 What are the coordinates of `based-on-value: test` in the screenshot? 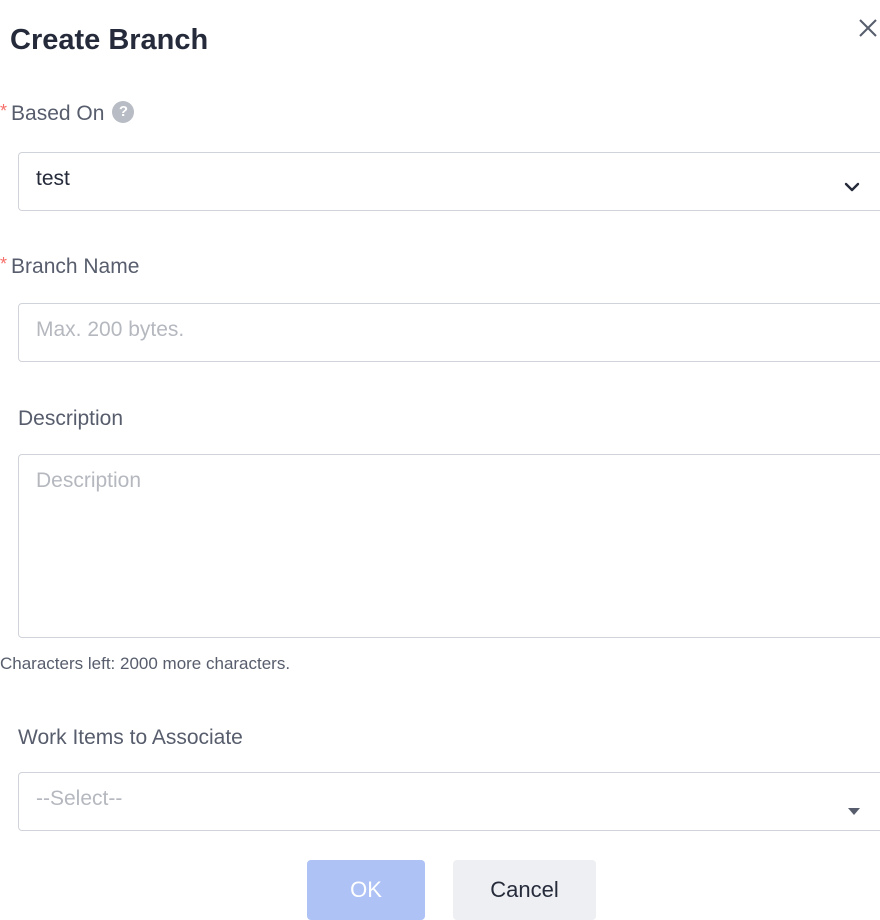 It's located at (53, 178).